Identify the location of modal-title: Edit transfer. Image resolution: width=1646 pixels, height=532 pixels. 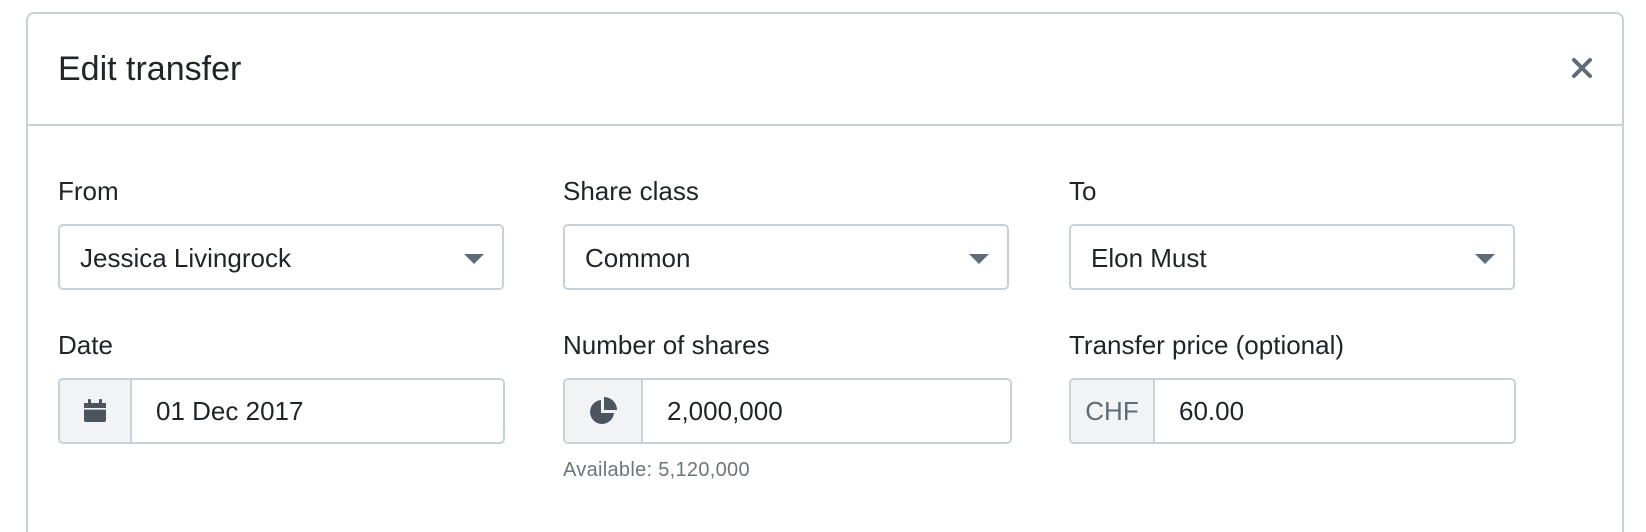
(150, 69).